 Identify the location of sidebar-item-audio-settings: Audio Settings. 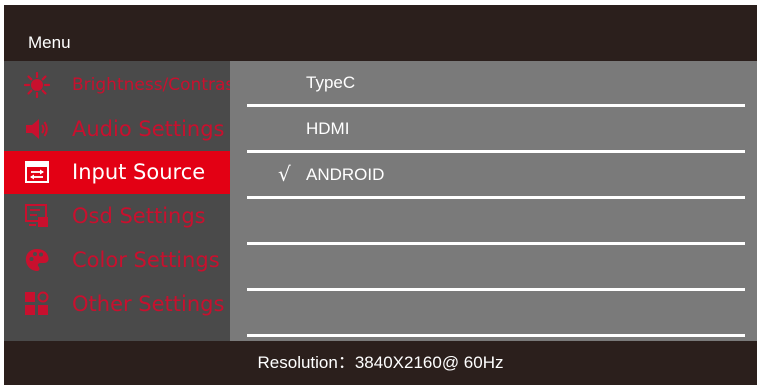
(117, 129).